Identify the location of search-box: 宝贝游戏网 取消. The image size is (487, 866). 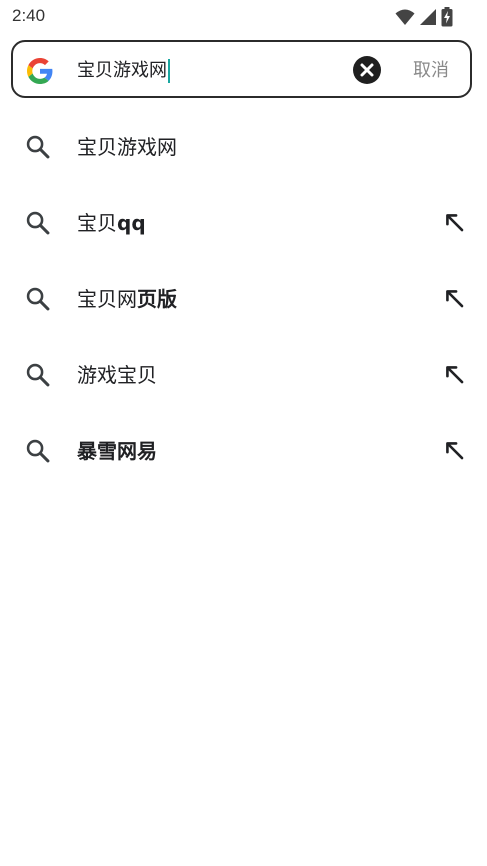
(241, 69).